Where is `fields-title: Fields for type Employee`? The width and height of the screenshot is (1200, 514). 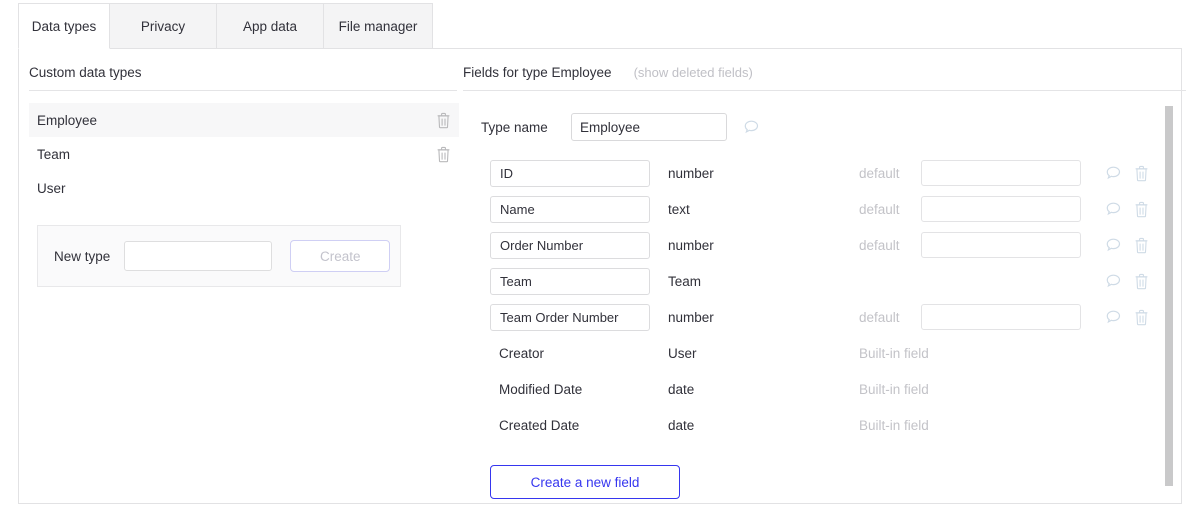 fields-title: Fields for type Employee is located at coordinates (537, 72).